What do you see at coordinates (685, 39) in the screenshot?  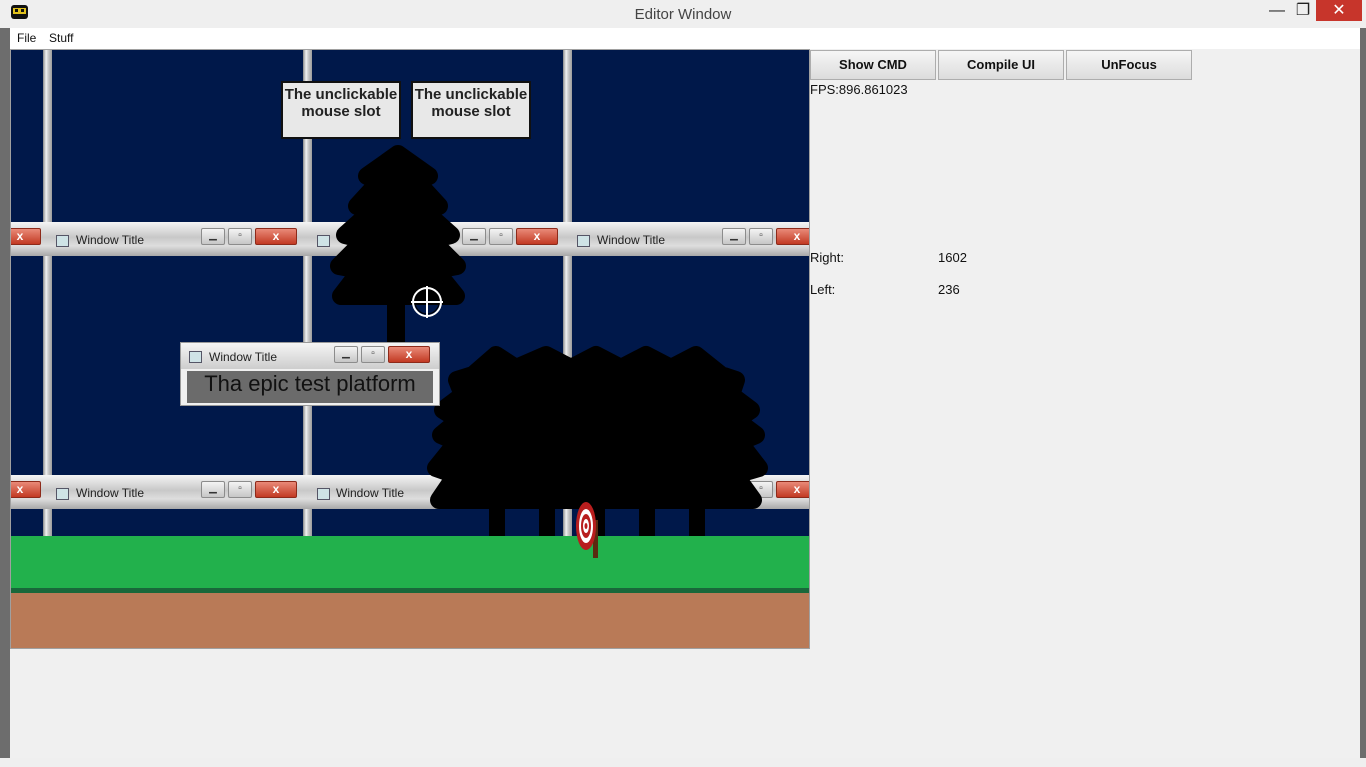 I see `menu-bar: File Stuff` at bounding box center [685, 39].